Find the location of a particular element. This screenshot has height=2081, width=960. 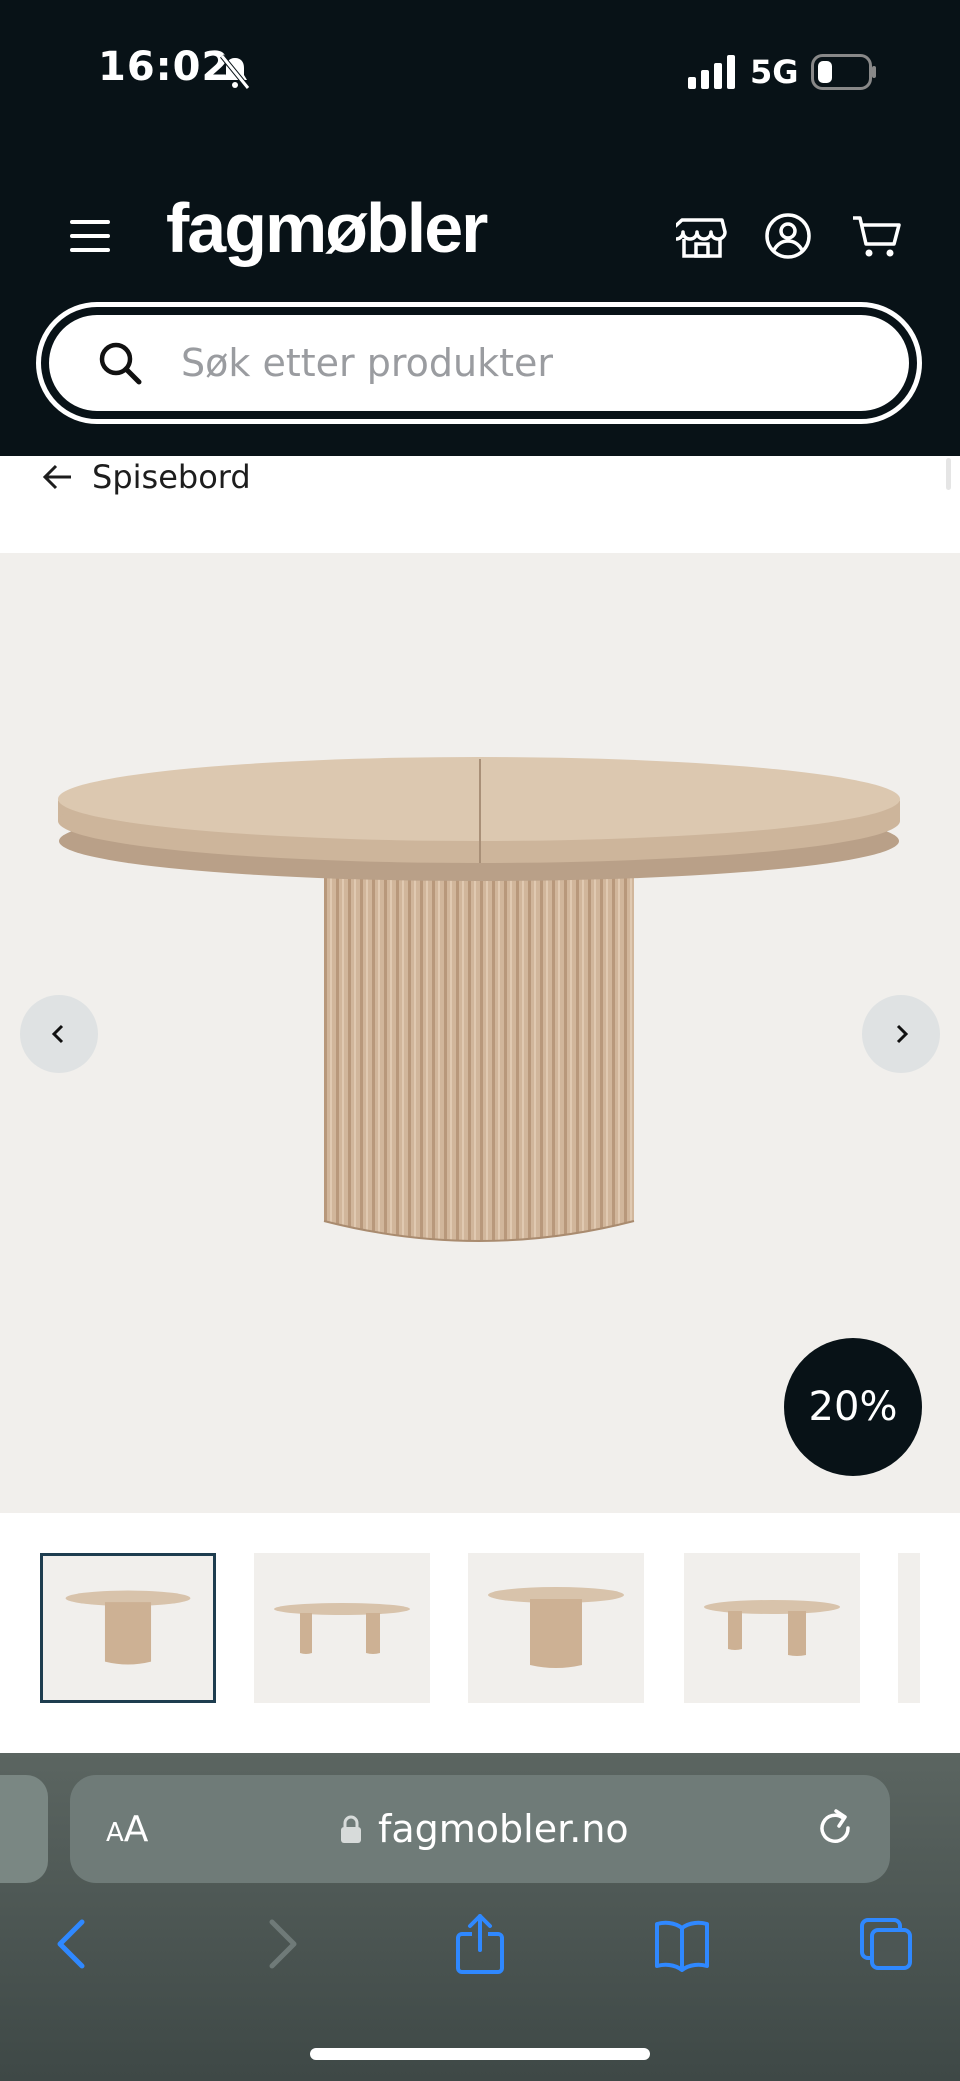

url-text: fagmobler.no is located at coordinates (503, 1829).